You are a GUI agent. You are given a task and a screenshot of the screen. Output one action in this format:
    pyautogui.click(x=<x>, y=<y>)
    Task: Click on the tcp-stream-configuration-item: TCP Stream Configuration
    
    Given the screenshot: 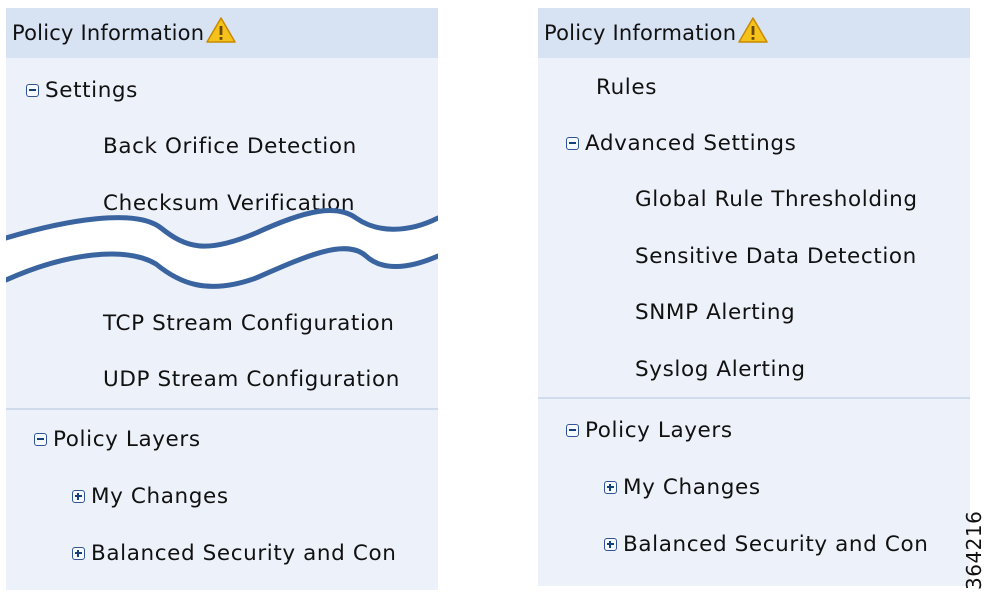 What is the action you would take?
    pyautogui.click(x=249, y=323)
    